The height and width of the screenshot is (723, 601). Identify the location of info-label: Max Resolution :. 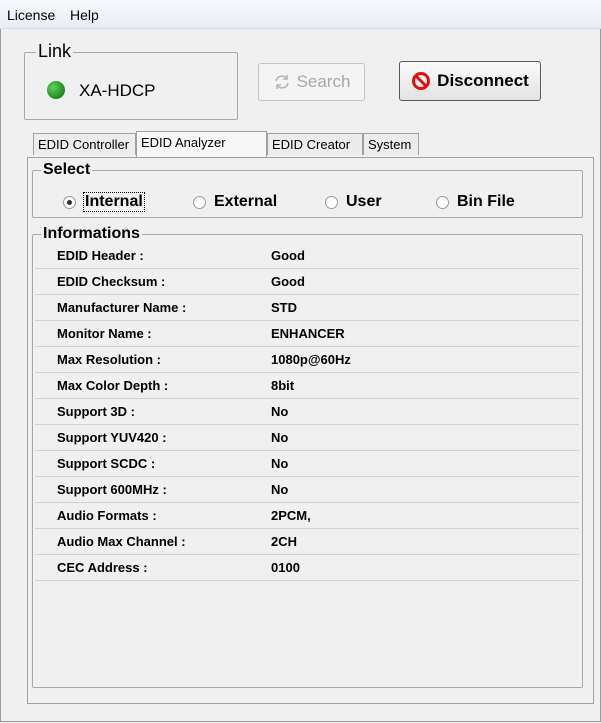
(109, 359).